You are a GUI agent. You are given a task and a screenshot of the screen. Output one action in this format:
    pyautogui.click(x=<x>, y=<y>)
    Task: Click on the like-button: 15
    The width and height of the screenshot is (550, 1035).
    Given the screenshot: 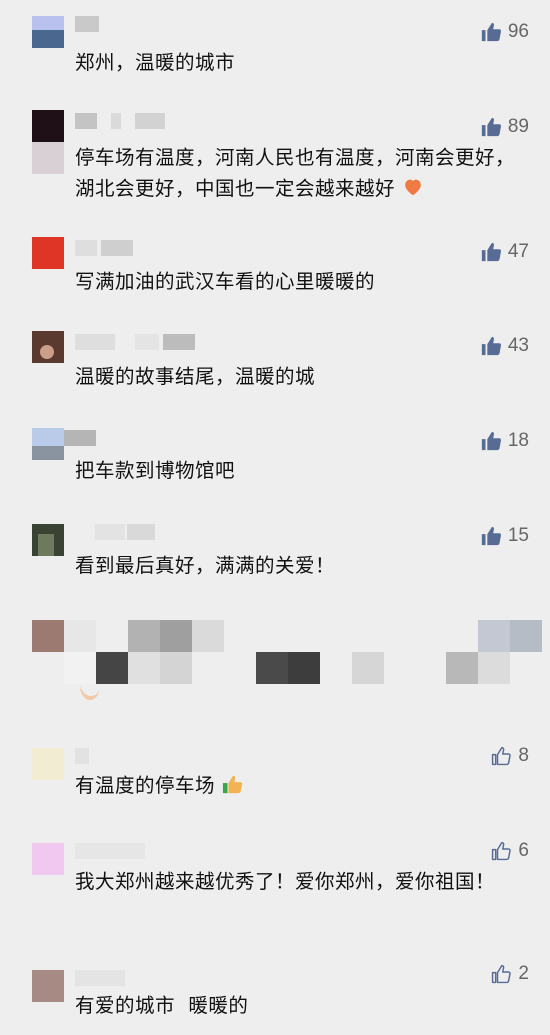 What is the action you would take?
    pyautogui.click(x=504, y=536)
    